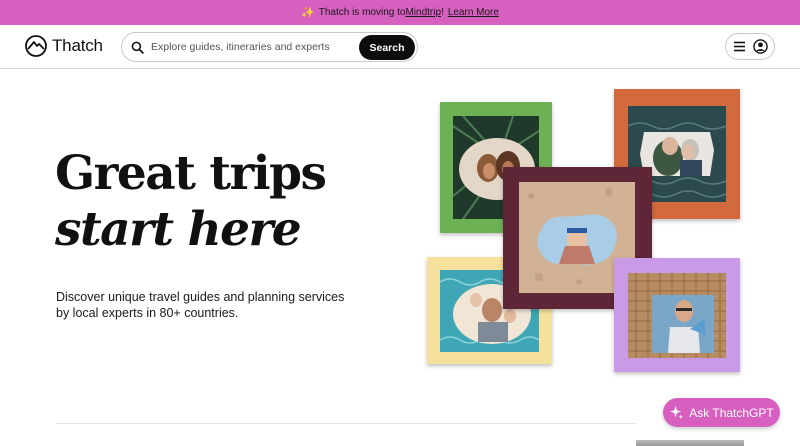 This screenshot has width=800, height=446. Describe the element at coordinates (191, 173) in the screenshot. I see `hero-title-line1: Great trips` at that location.